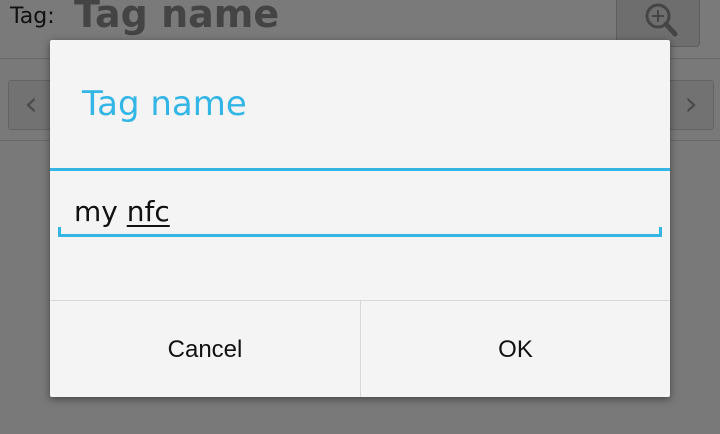 This screenshot has width=720, height=434. Describe the element at coordinates (59, 231) in the screenshot. I see `input-underline-left-tick` at that location.